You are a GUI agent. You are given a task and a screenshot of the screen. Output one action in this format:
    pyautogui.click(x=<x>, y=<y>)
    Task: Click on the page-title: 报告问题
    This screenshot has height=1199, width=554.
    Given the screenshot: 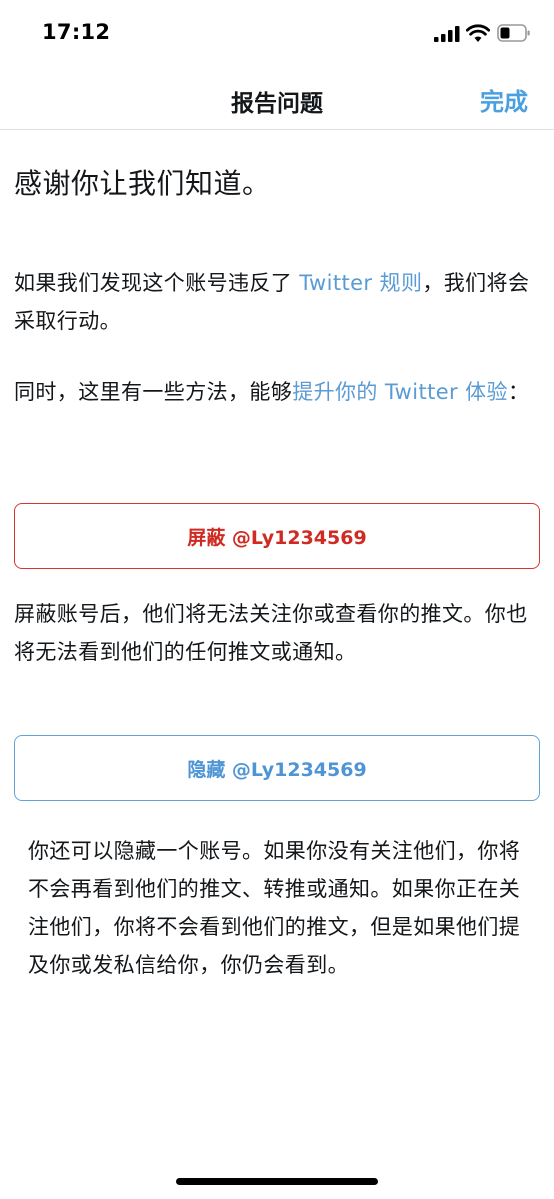 What is the action you would take?
    pyautogui.click(x=277, y=104)
    